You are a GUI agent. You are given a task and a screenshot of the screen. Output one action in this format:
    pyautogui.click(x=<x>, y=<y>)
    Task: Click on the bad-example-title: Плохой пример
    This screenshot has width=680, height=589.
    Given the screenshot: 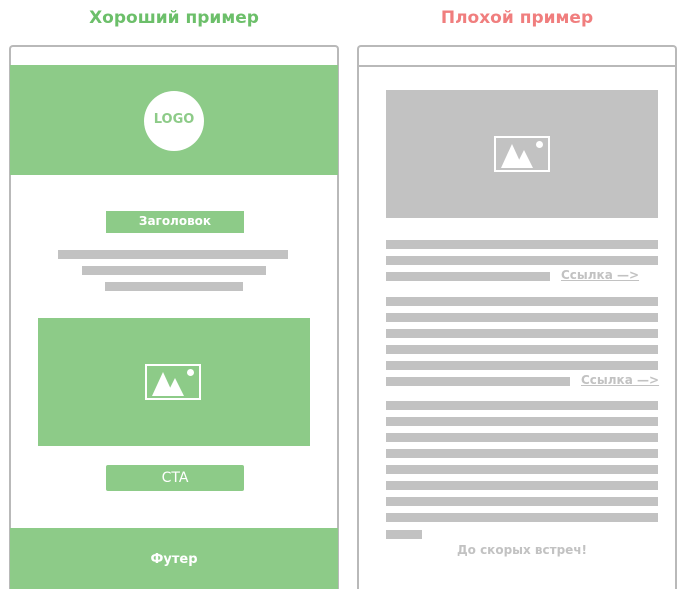 What is the action you would take?
    pyautogui.click(x=517, y=18)
    